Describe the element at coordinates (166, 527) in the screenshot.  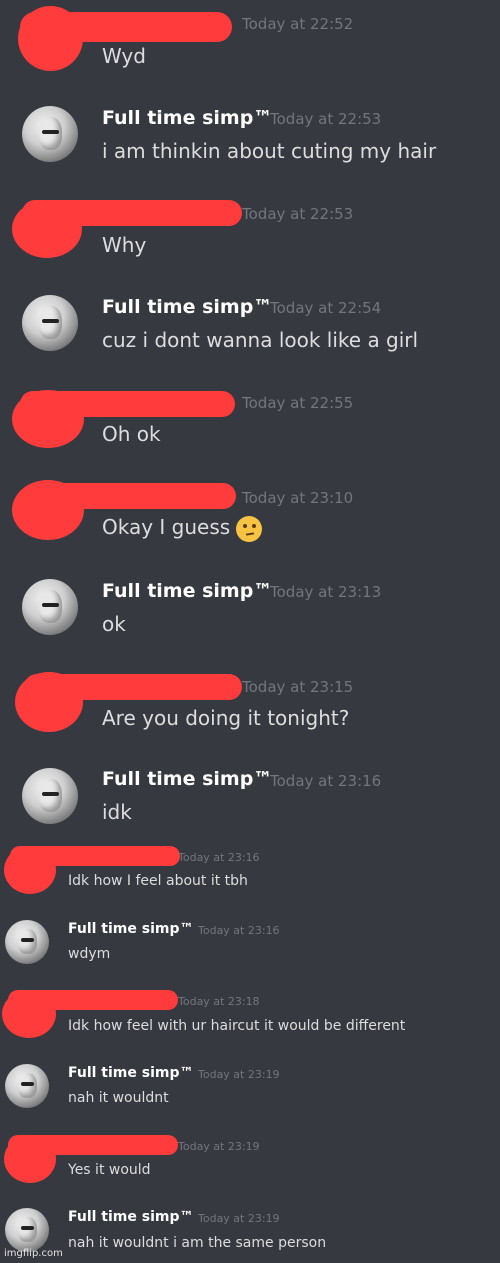
I see `message-text-content: Okay I guess` at that location.